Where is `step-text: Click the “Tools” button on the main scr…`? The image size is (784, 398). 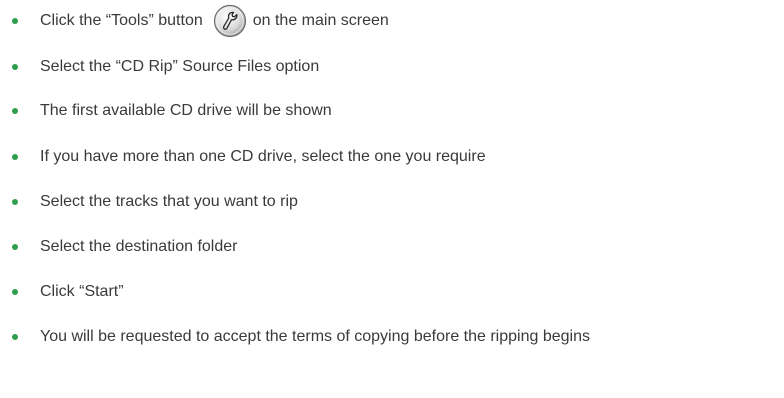 step-text: Click the “Tools” button on the main scr… is located at coordinates (214, 21).